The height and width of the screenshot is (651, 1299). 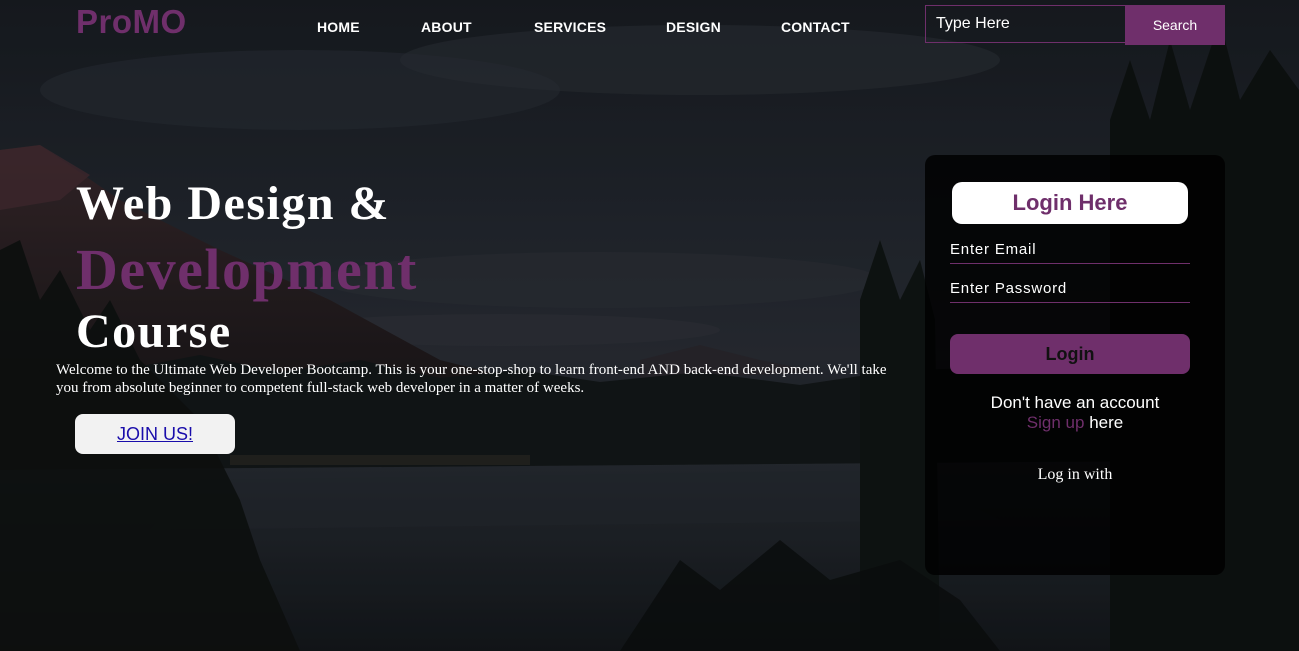 What do you see at coordinates (1106, 422) in the screenshot?
I see `signup-suffix-text: here` at bounding box center [1106, 422].